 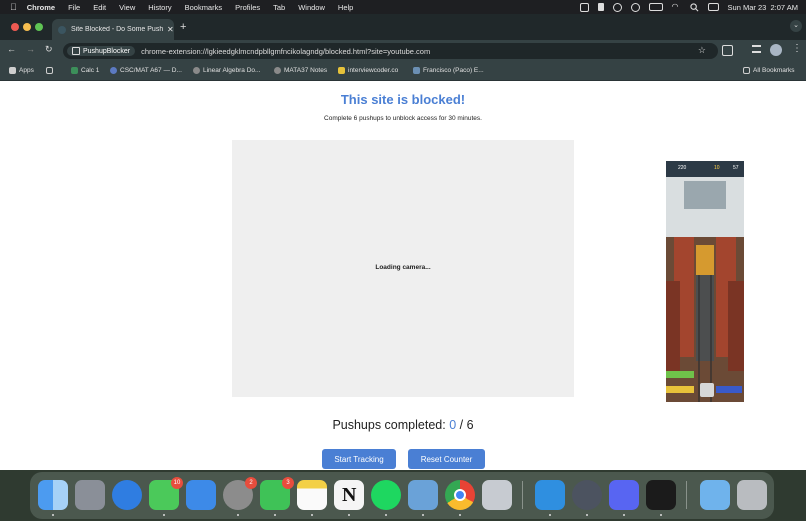 I want to click on new-tab-icon: +, so click(x=183, y=27).